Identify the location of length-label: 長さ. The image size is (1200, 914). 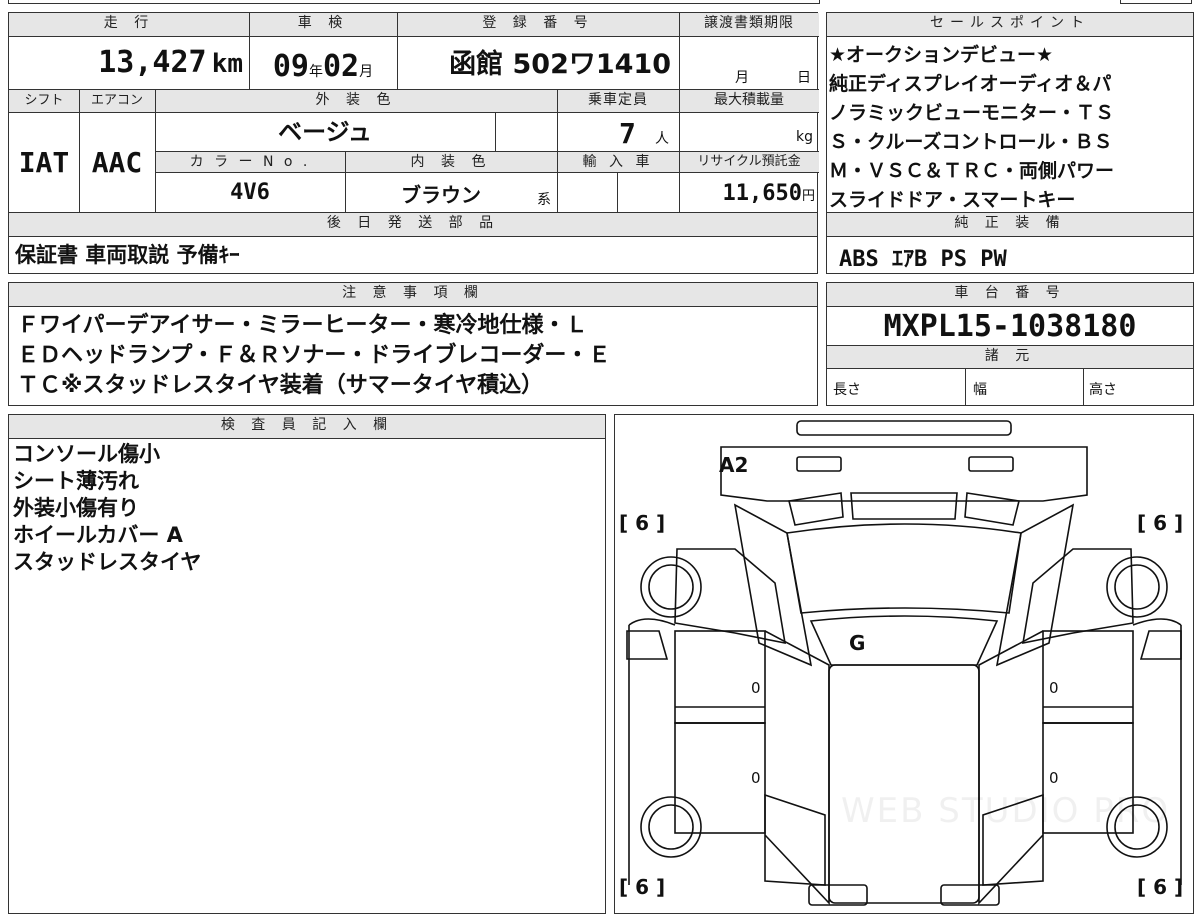
(847, 390).